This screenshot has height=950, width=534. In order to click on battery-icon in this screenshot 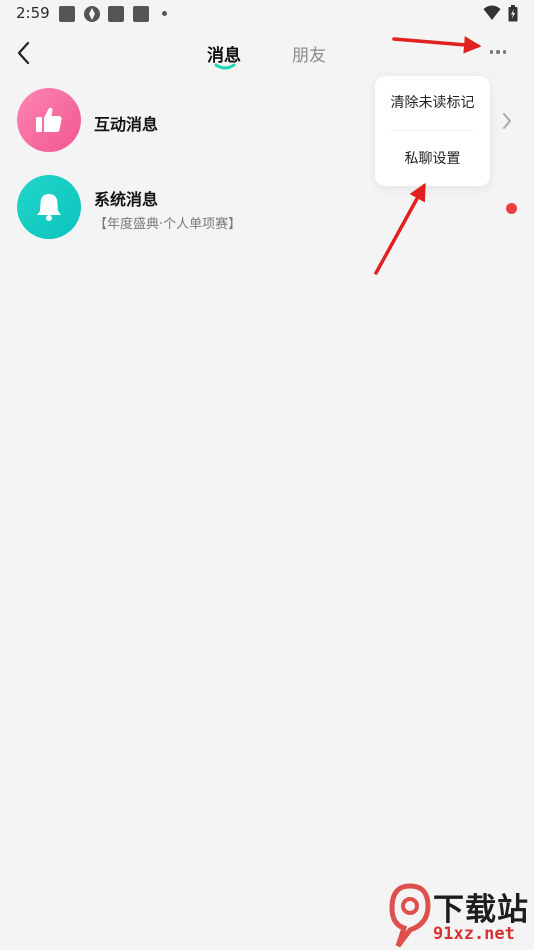, I will do `click(513, 15)`.